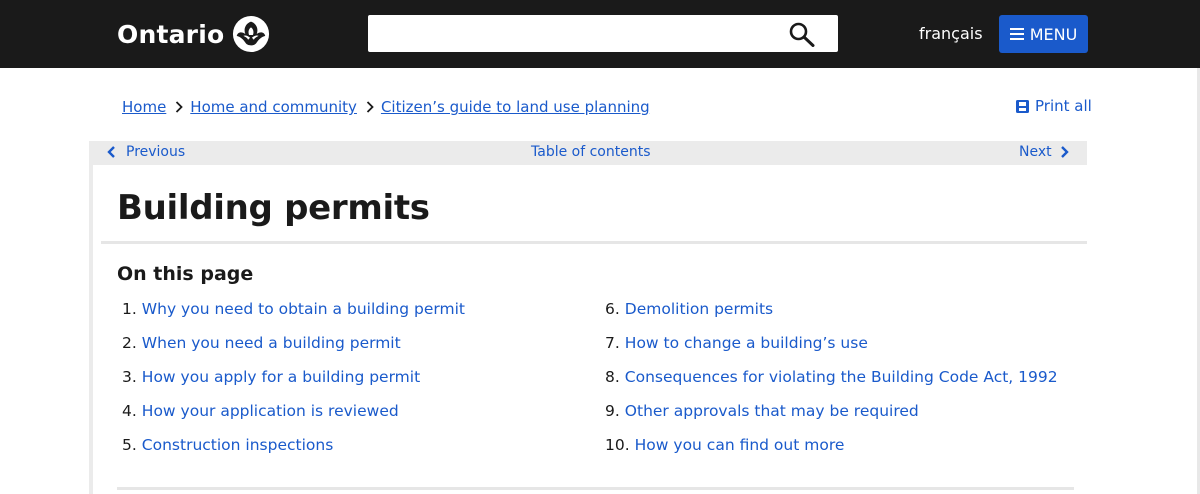  I want to click on previous-page-link: Previous, so click(146, 152).